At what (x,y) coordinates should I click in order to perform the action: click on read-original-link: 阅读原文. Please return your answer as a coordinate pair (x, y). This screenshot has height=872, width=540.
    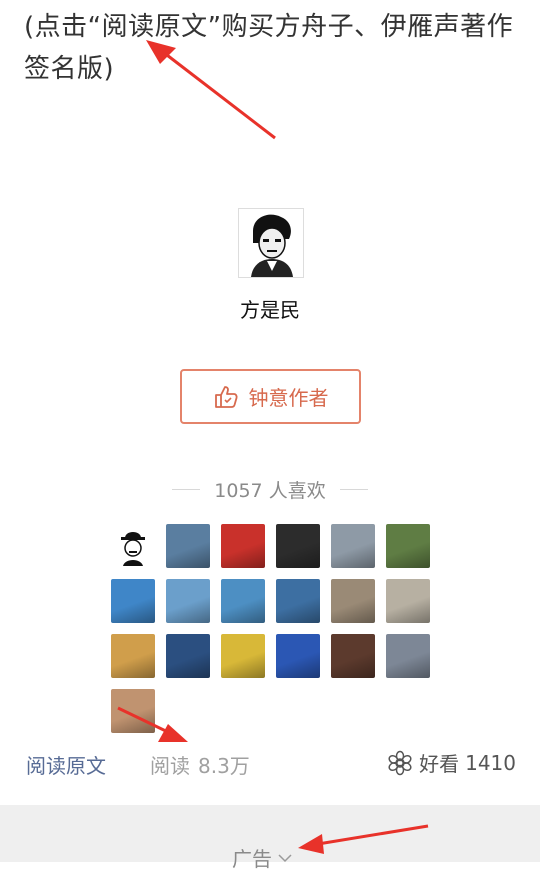
    Looking at the image, I should click on (66, 764).